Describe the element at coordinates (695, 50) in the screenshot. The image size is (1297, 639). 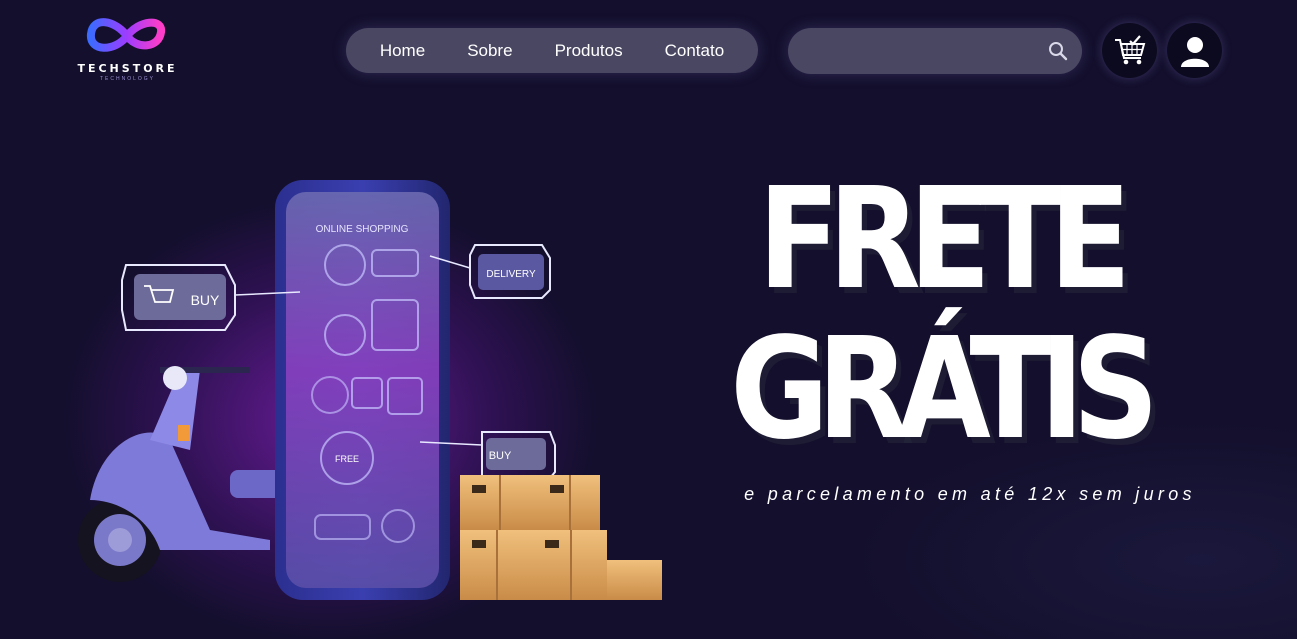
I see `nav-contato: Contato` at that location.